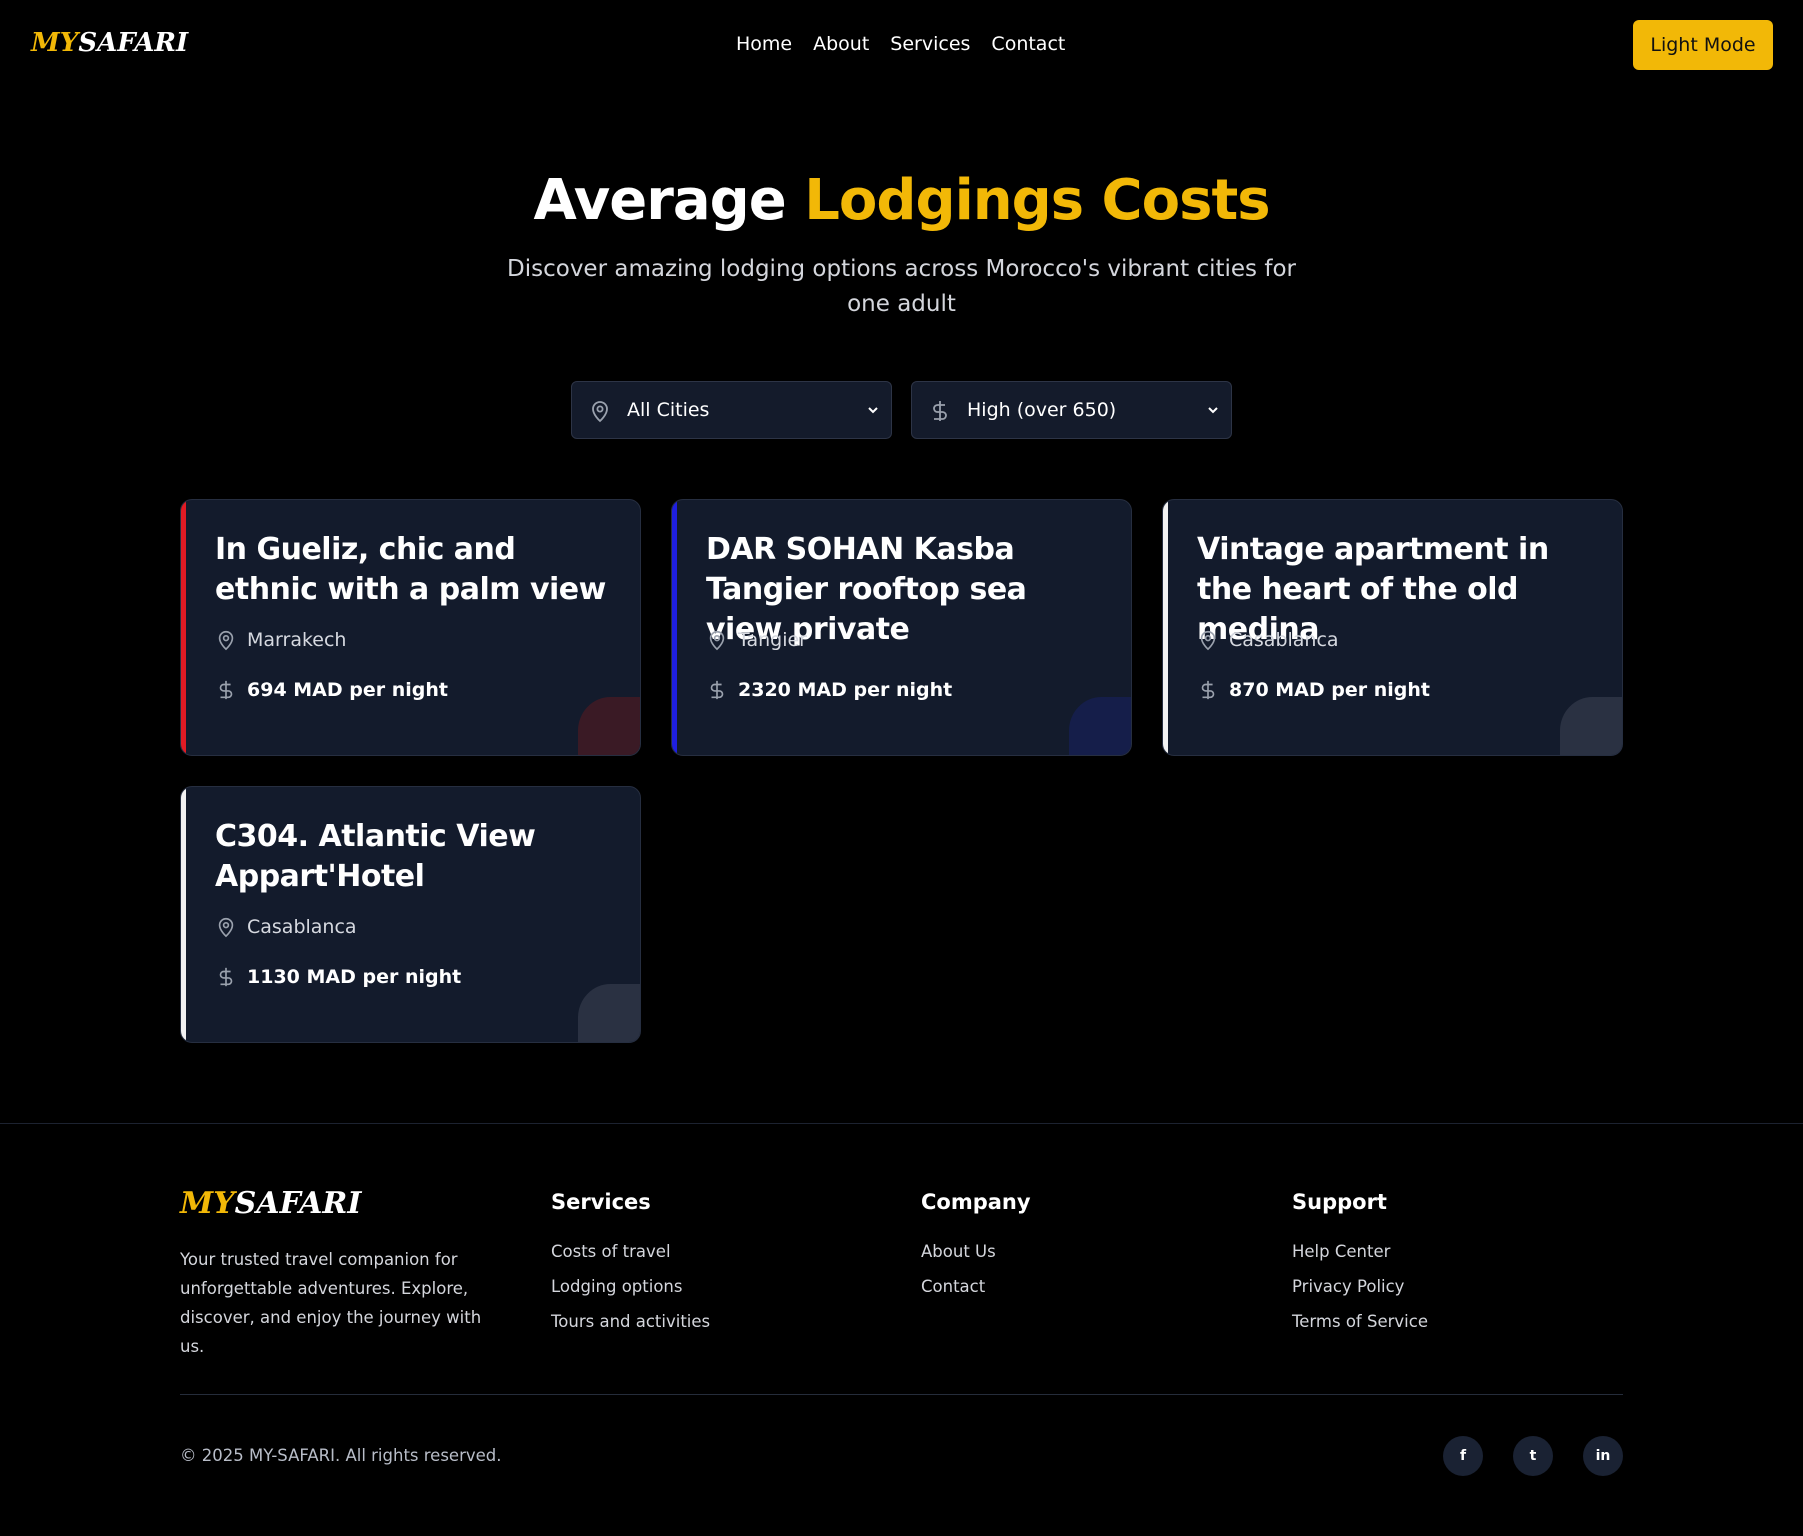  Describe the element at coordinates (901, 1123) in the screenshot. I see `footer-divider` at that location.